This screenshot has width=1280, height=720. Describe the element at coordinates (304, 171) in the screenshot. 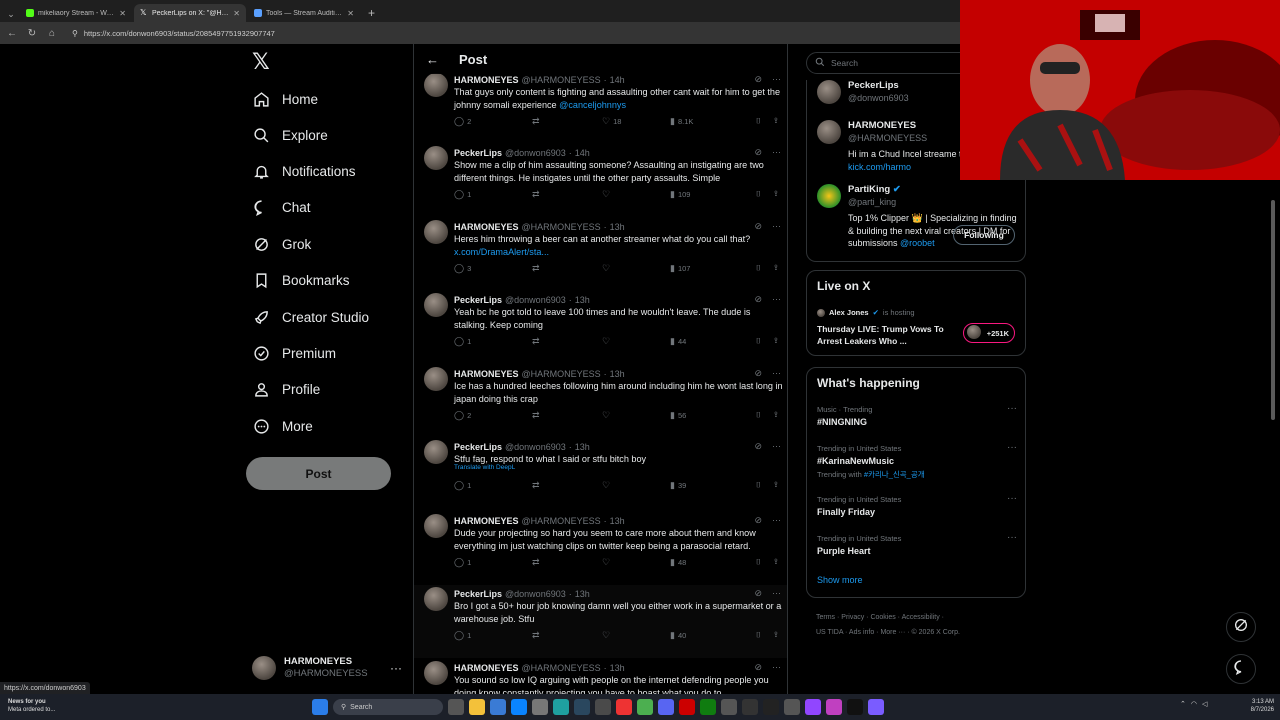

I see `nav-notifications: Notifications` at that location.